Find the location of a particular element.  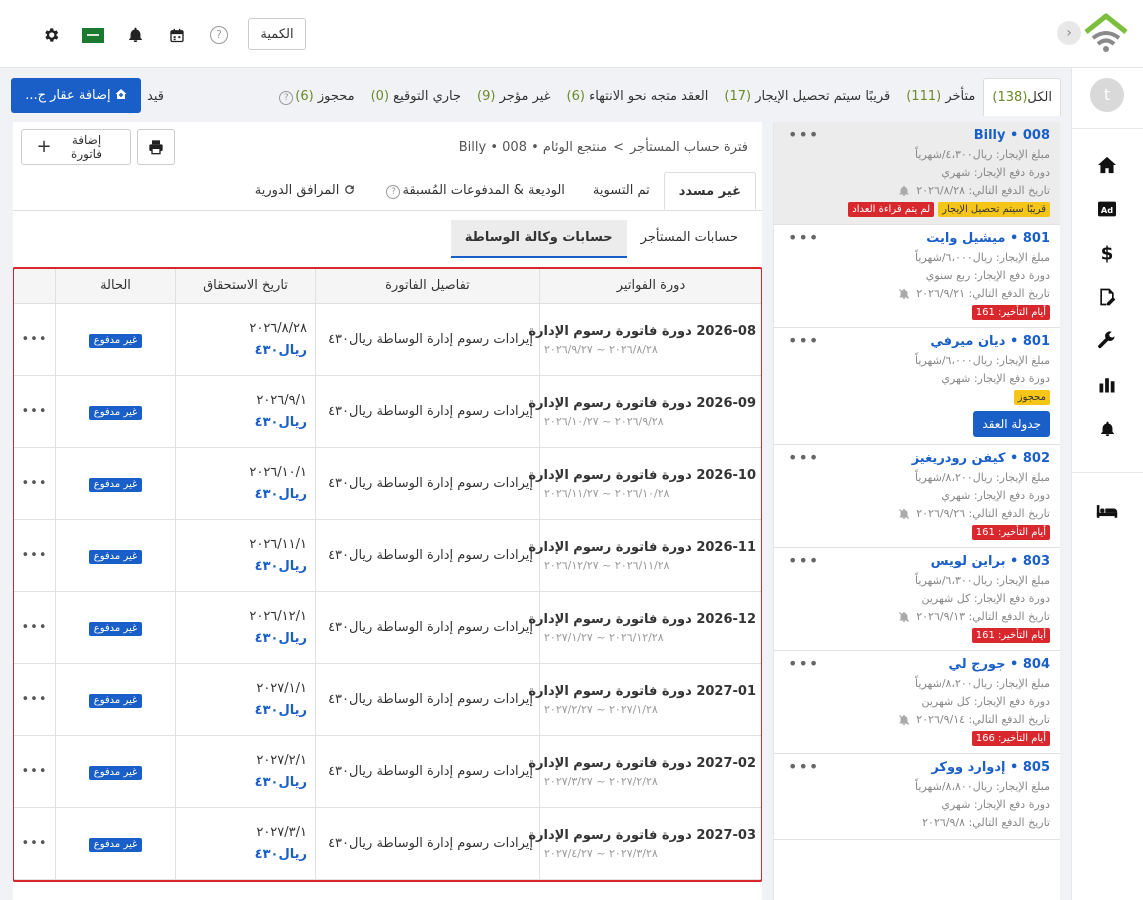

unit-title: 801 • ميشيل وايت is located at coordinates (916, 240).